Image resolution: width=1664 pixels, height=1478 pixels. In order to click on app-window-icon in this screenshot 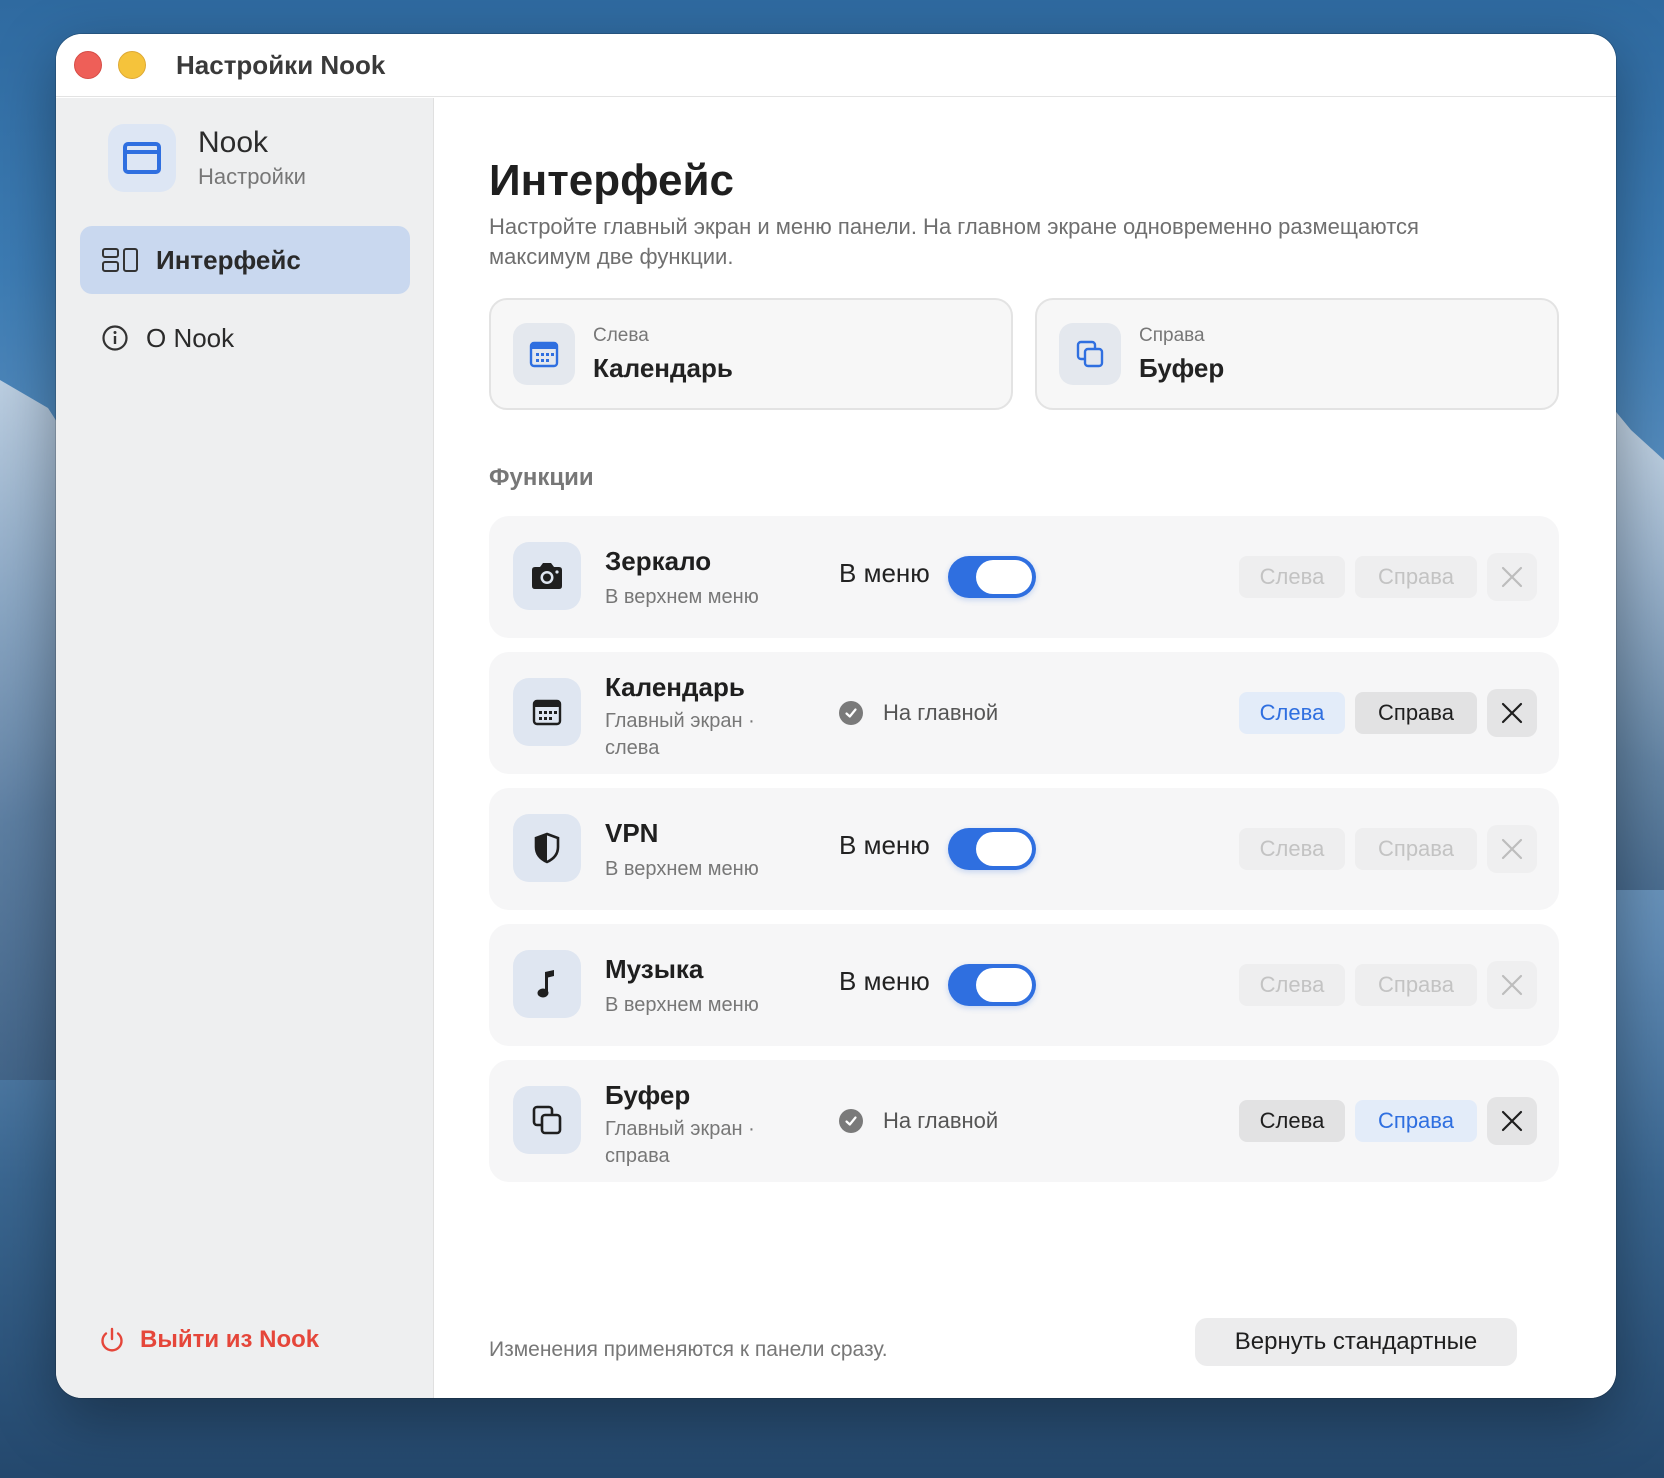, I will do `click(142, 158)`.